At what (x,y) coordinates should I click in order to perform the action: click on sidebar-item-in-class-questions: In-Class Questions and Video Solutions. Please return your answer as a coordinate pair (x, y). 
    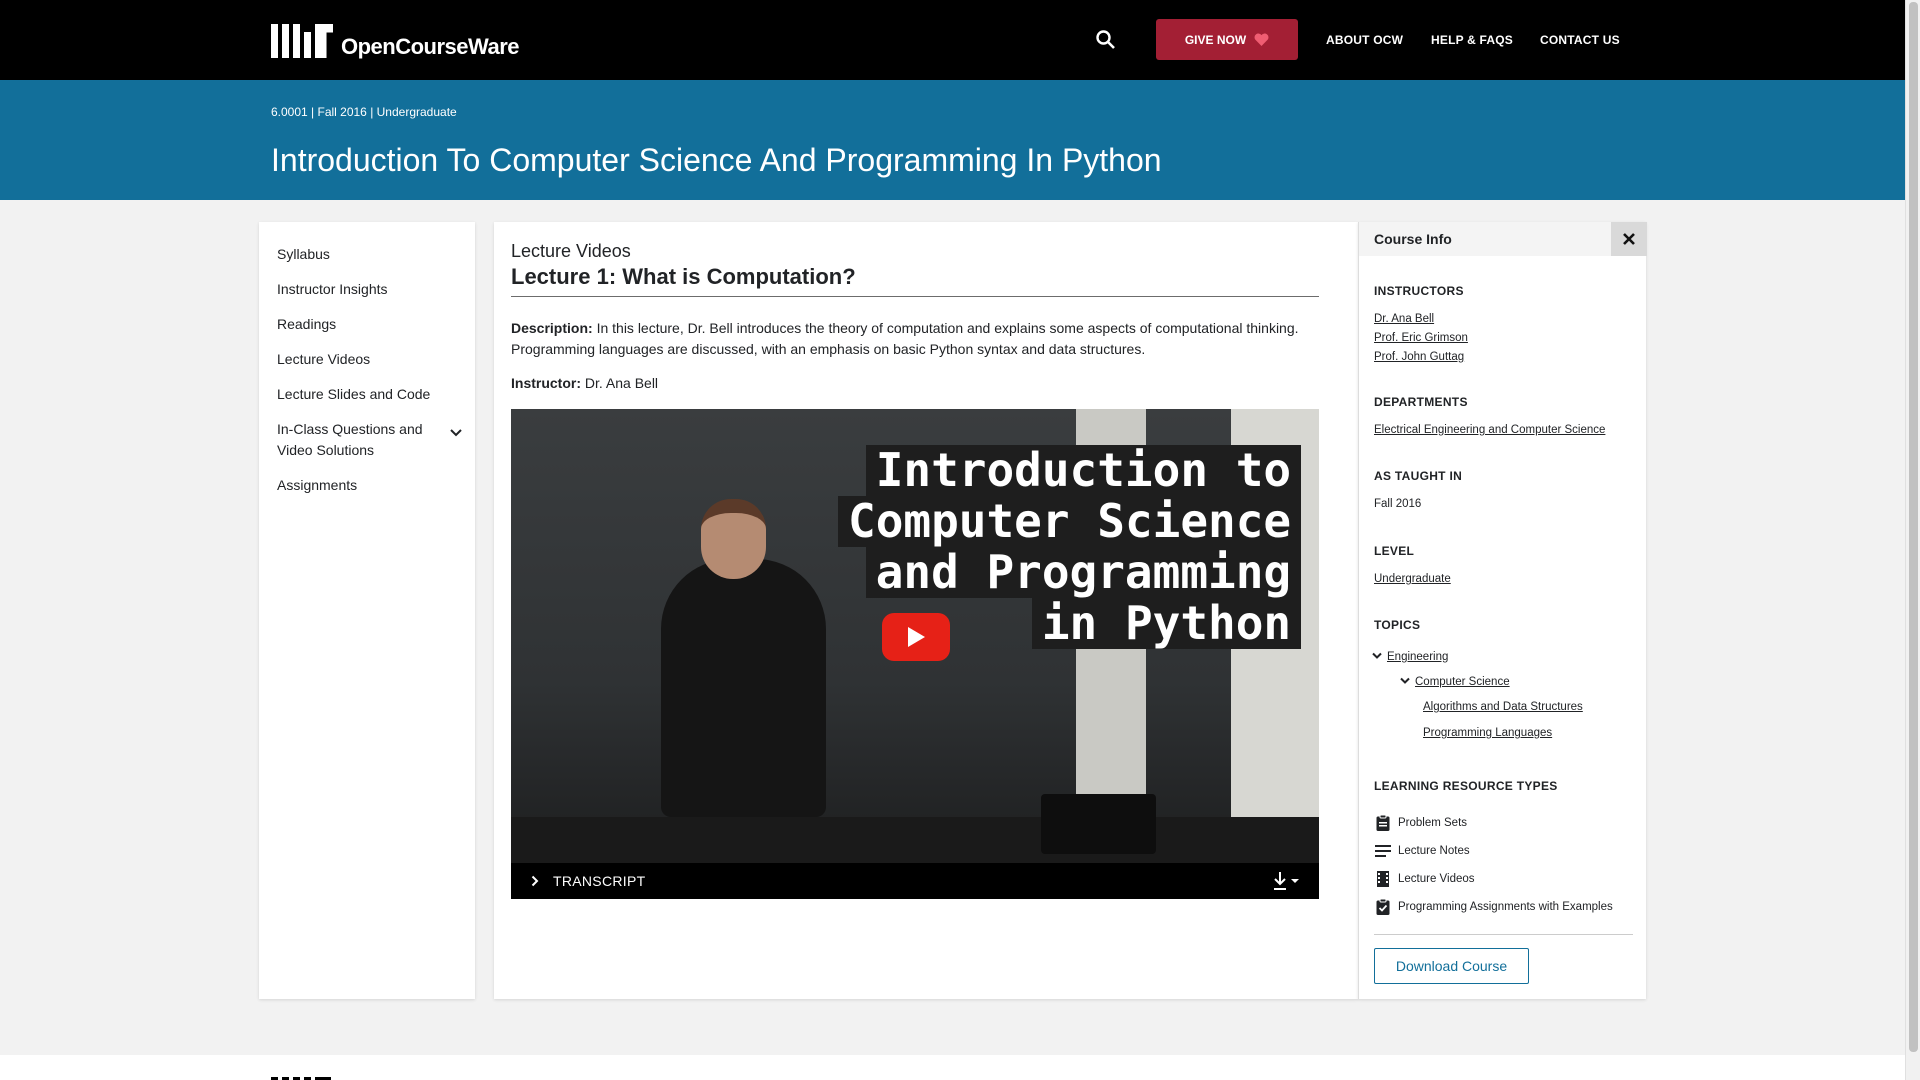
    Looking at the image, I should click on (367, 440).